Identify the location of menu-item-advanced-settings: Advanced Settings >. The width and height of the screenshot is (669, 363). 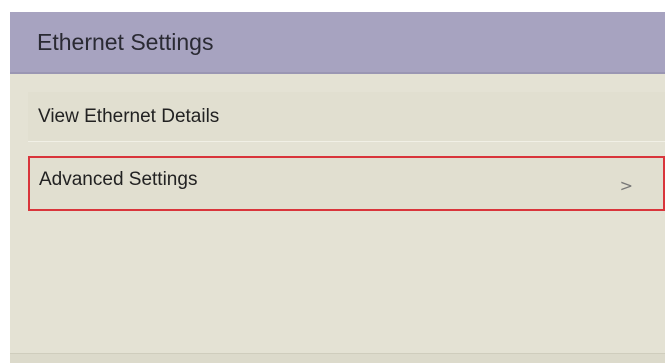
(346, 183).